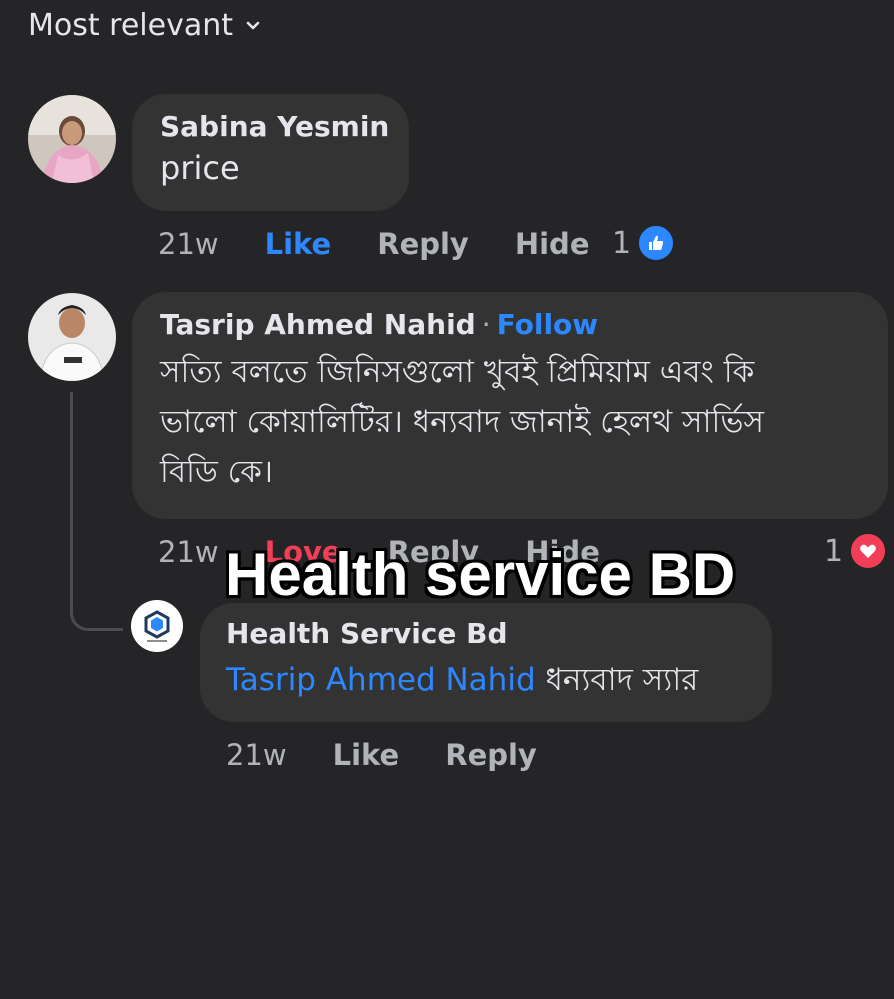 This screenshot has height=999, width=894. Describe the element at coordinates (217, 472) in the screenshot. I see `comment-text-line: বিডি কে।` at that location.